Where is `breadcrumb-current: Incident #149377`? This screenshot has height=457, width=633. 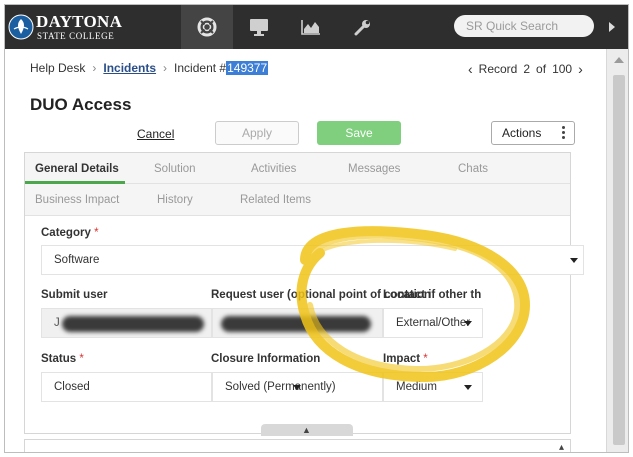 breadcrumb-current: Incident #149377 is located at coordinates (221, 68).